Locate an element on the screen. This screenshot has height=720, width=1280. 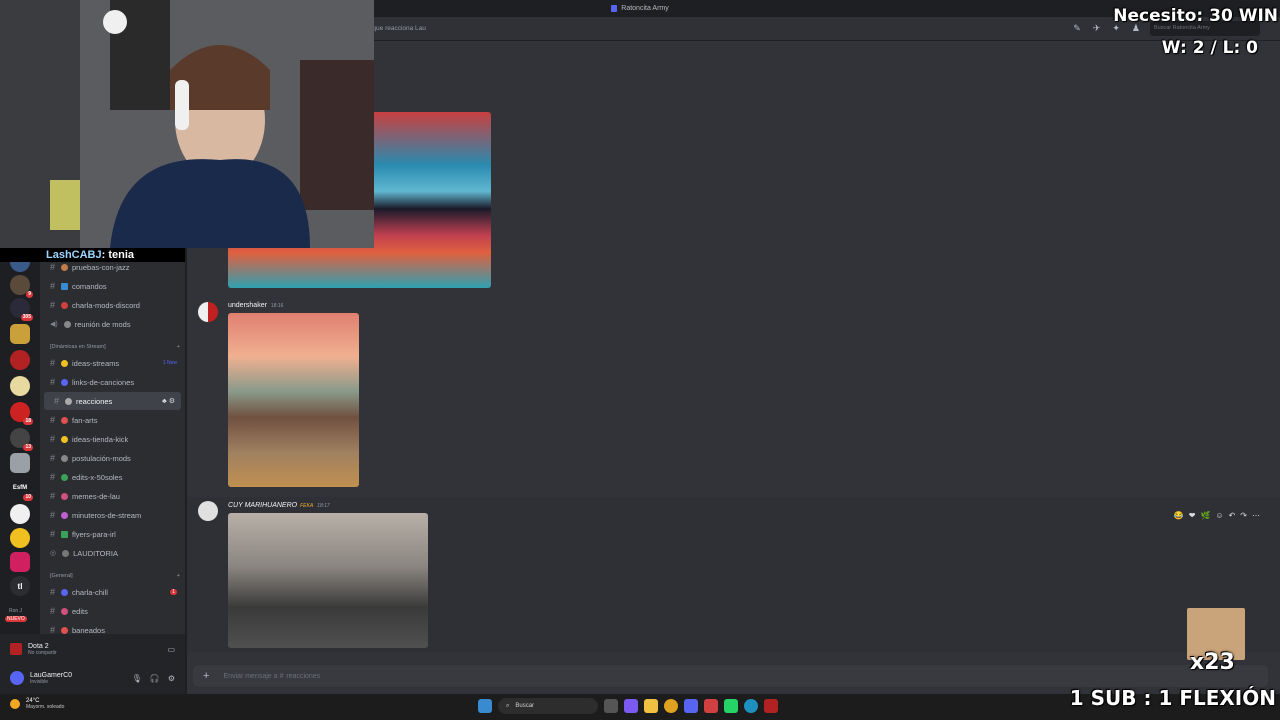
message-image-streamer is located at coordinates (328, 580).